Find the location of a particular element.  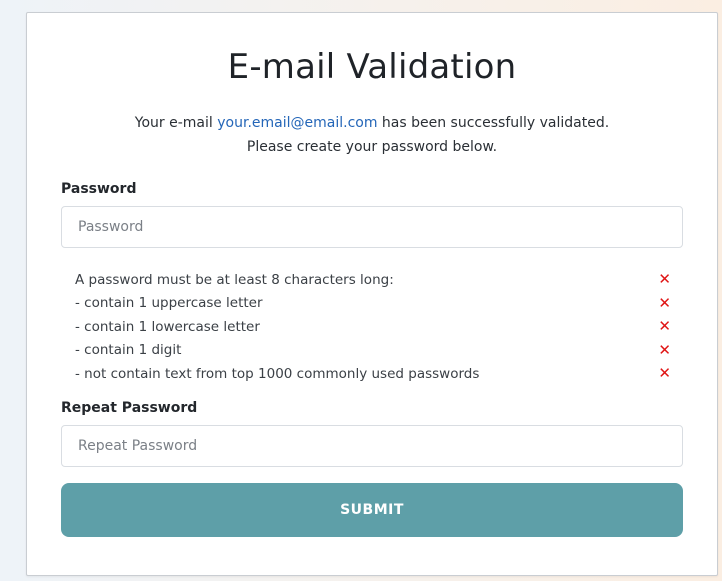

rule-text: - contain 1 digit is located at coordinates (128, 350).